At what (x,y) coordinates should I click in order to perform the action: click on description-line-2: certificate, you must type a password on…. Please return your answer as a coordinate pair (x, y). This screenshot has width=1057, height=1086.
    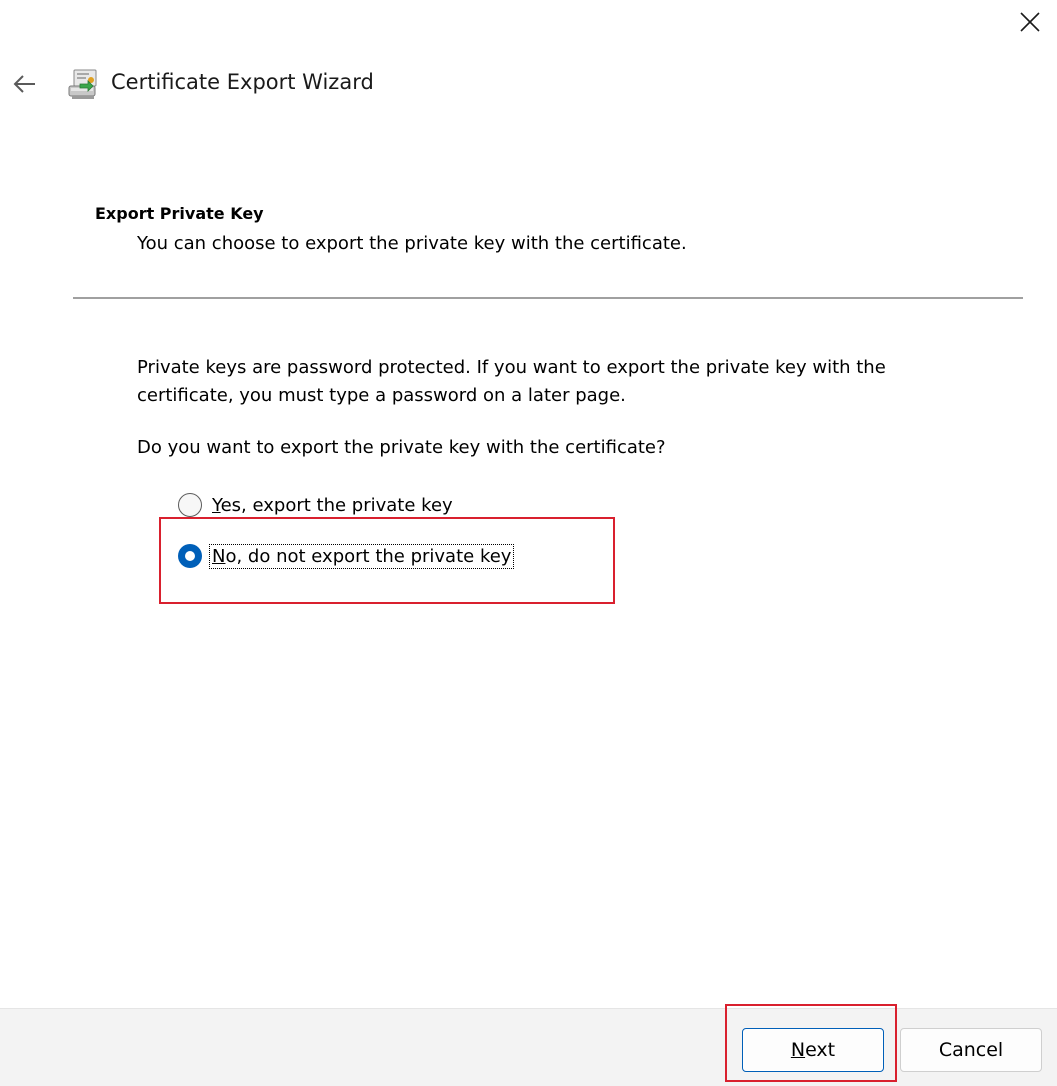
    Looking at the image, I should click on (381, 395).